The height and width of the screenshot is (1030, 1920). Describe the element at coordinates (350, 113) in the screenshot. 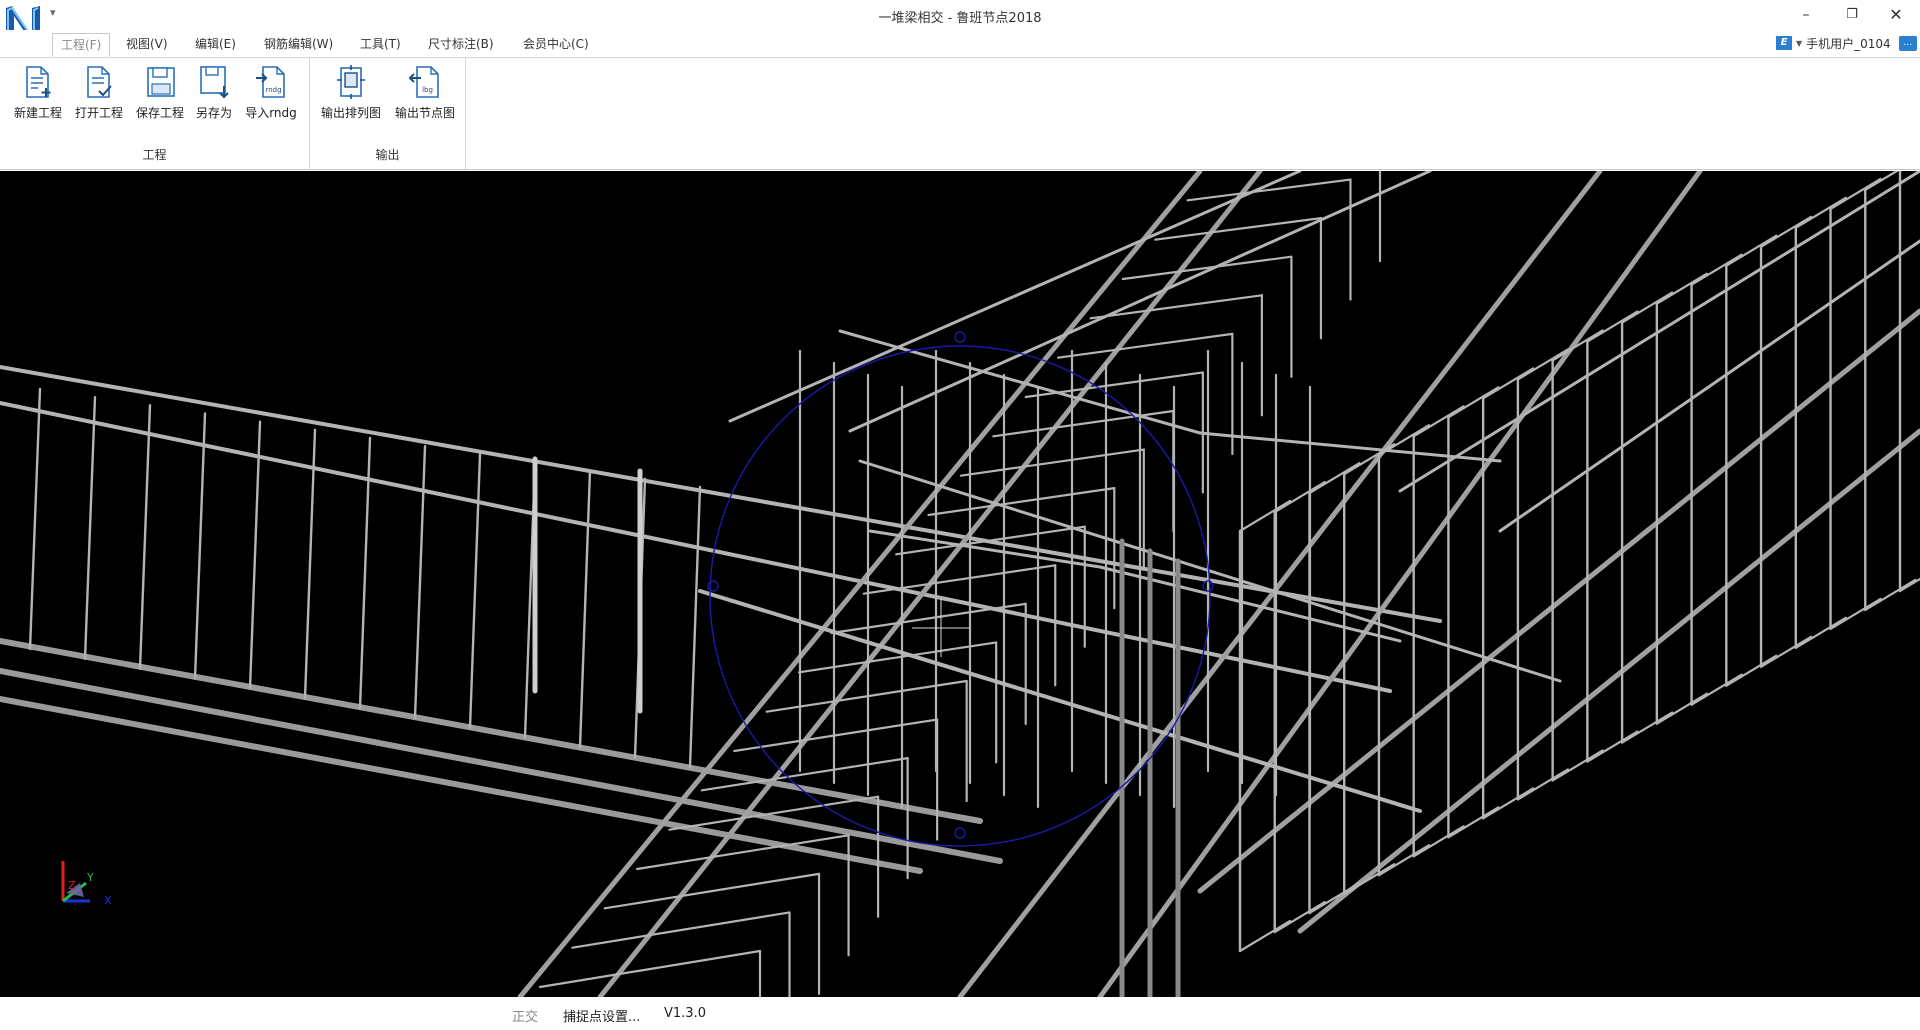

I see `export-layout-label: 输出排列图` at that location.